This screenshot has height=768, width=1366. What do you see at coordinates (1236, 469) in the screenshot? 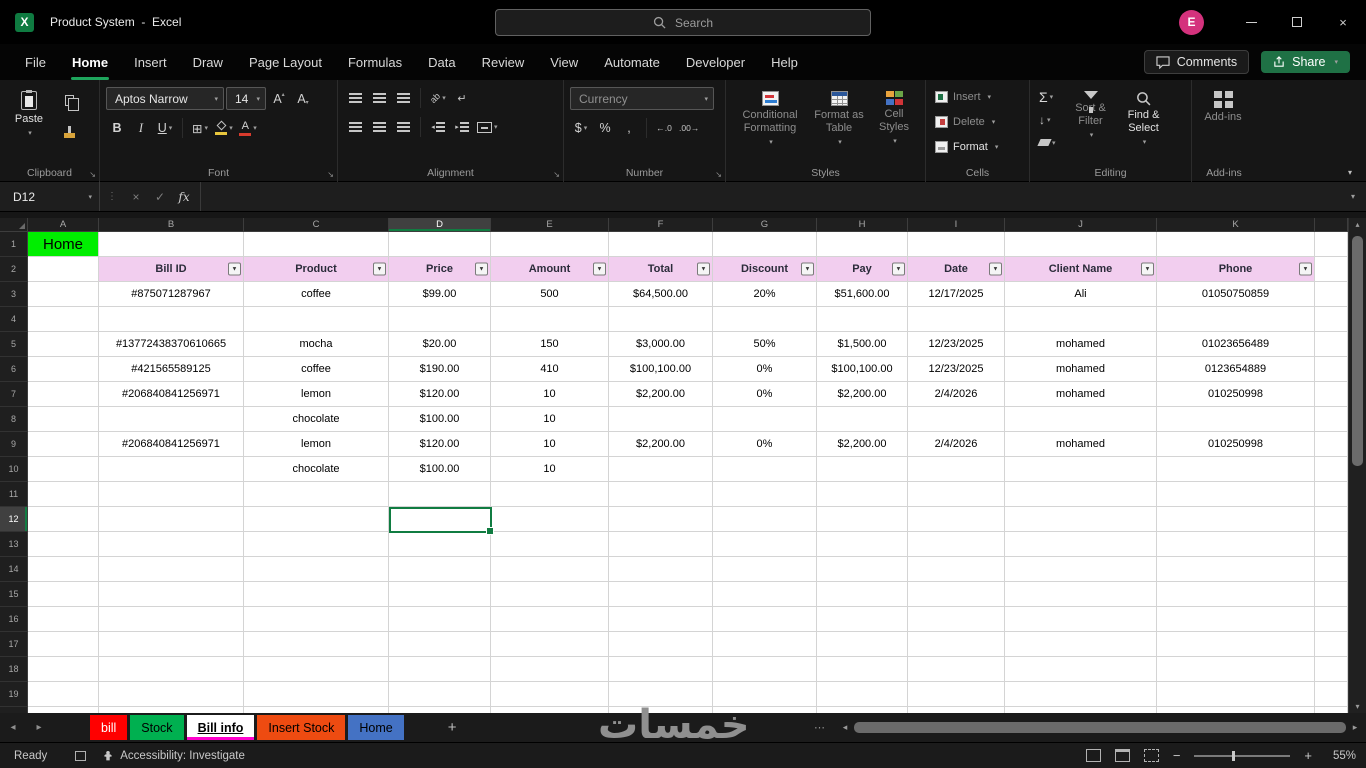
I see `cell-K10` at bounding box center [1236, 469].